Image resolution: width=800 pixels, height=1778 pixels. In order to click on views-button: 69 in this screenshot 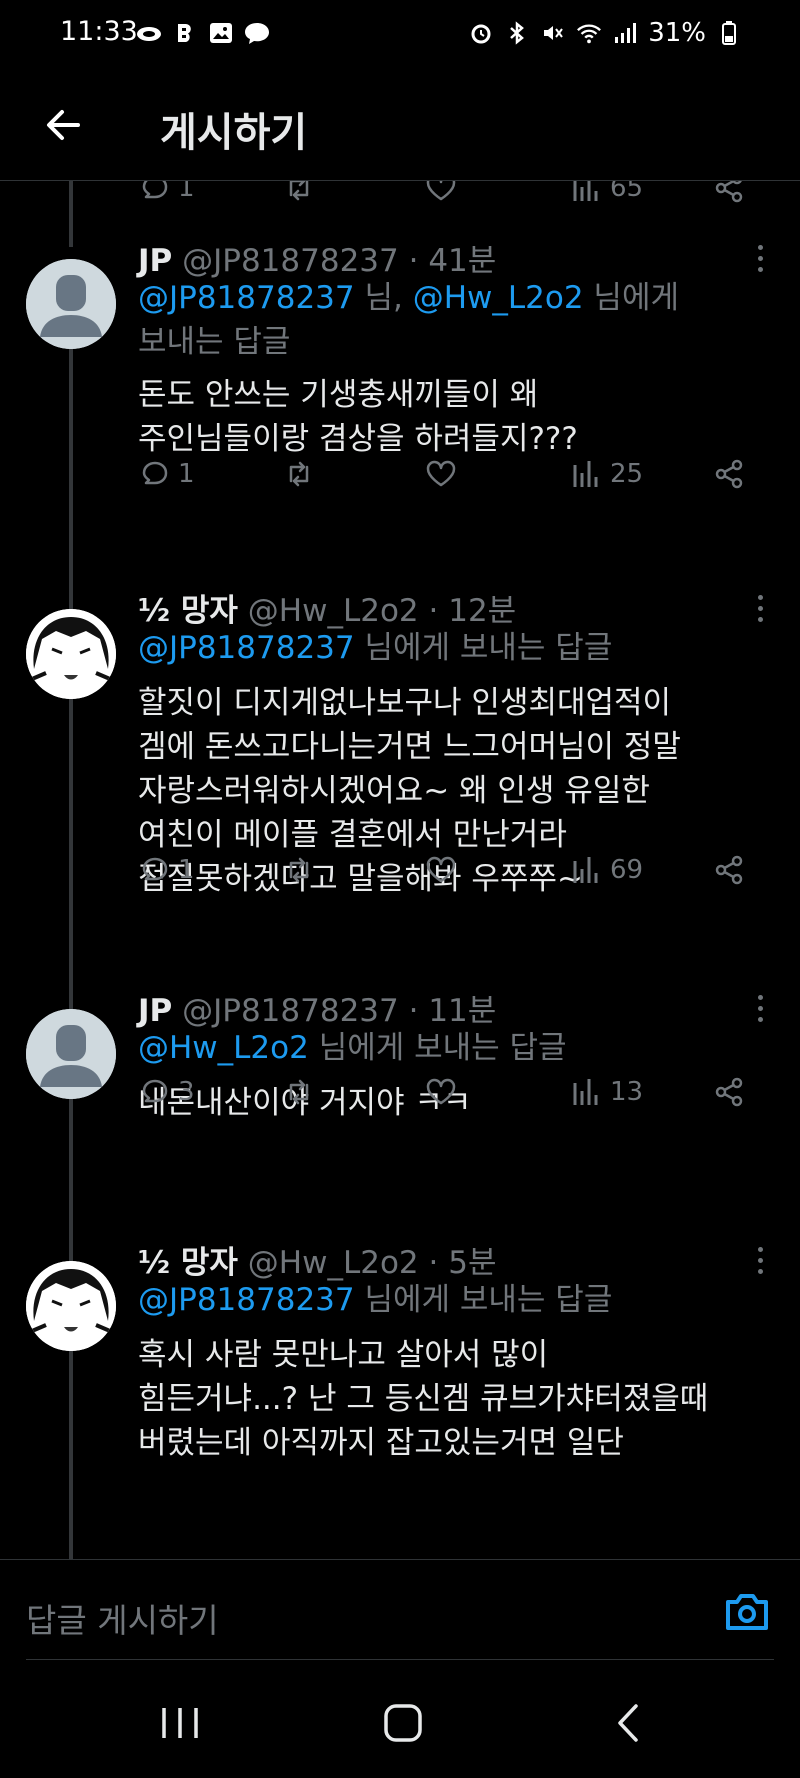, I will do `click(606, 870)`.